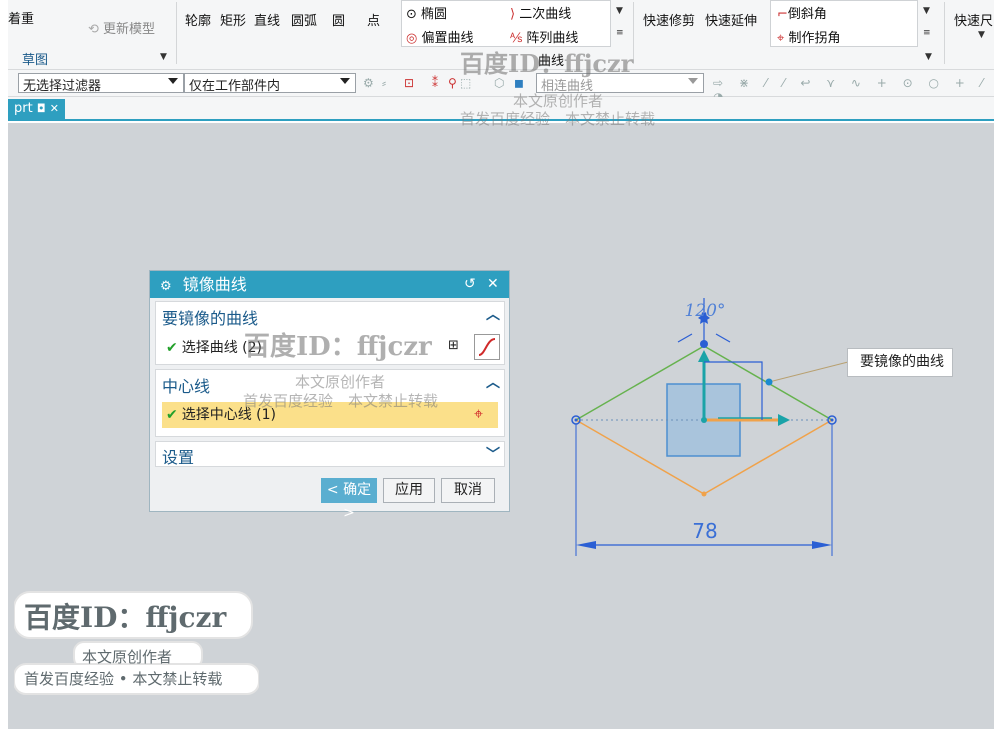 This screenshot has width=1000, height=737. What do you see at coordinates (704, 356) in the screenshot?
I see `y-axis-arrow` at bounding box center [704, 356].